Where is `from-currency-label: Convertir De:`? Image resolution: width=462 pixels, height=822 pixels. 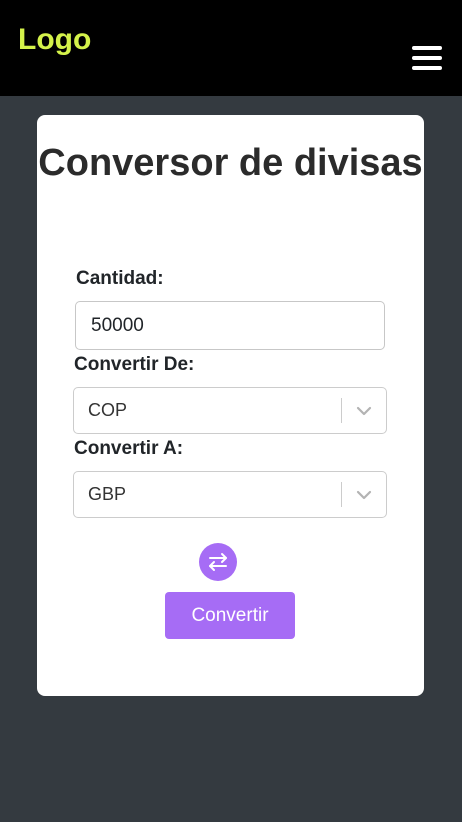 from-currency-label: Convertir De: is located at coordinates (134, 364).